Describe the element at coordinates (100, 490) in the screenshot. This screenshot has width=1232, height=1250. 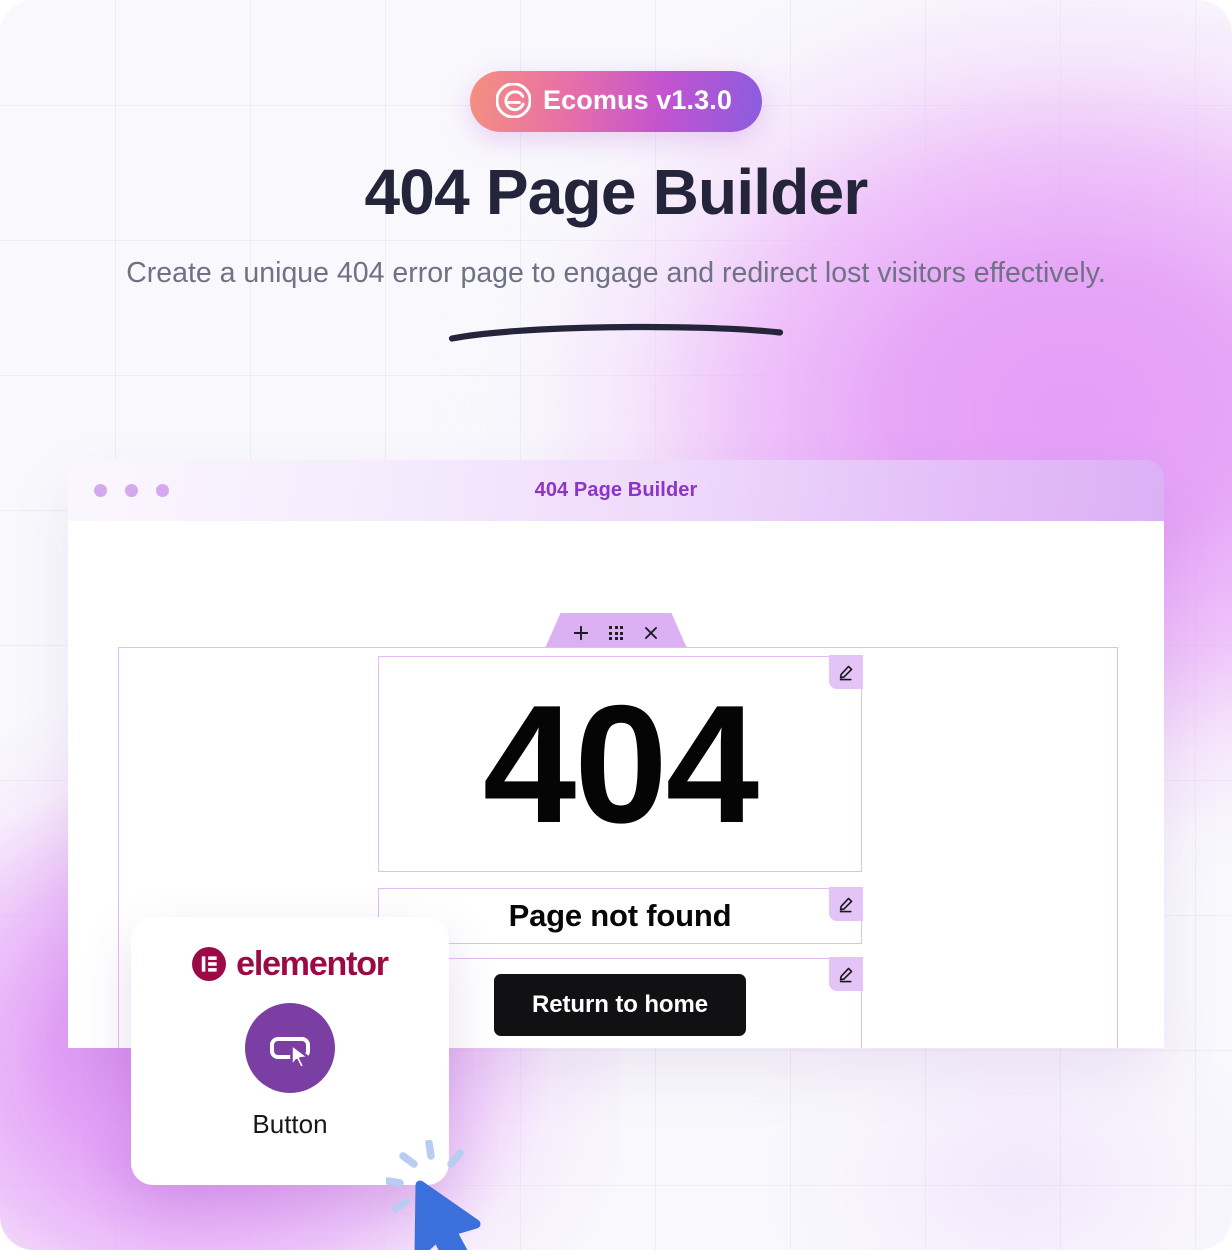
I see `traffic-light-dot-close` at that location.